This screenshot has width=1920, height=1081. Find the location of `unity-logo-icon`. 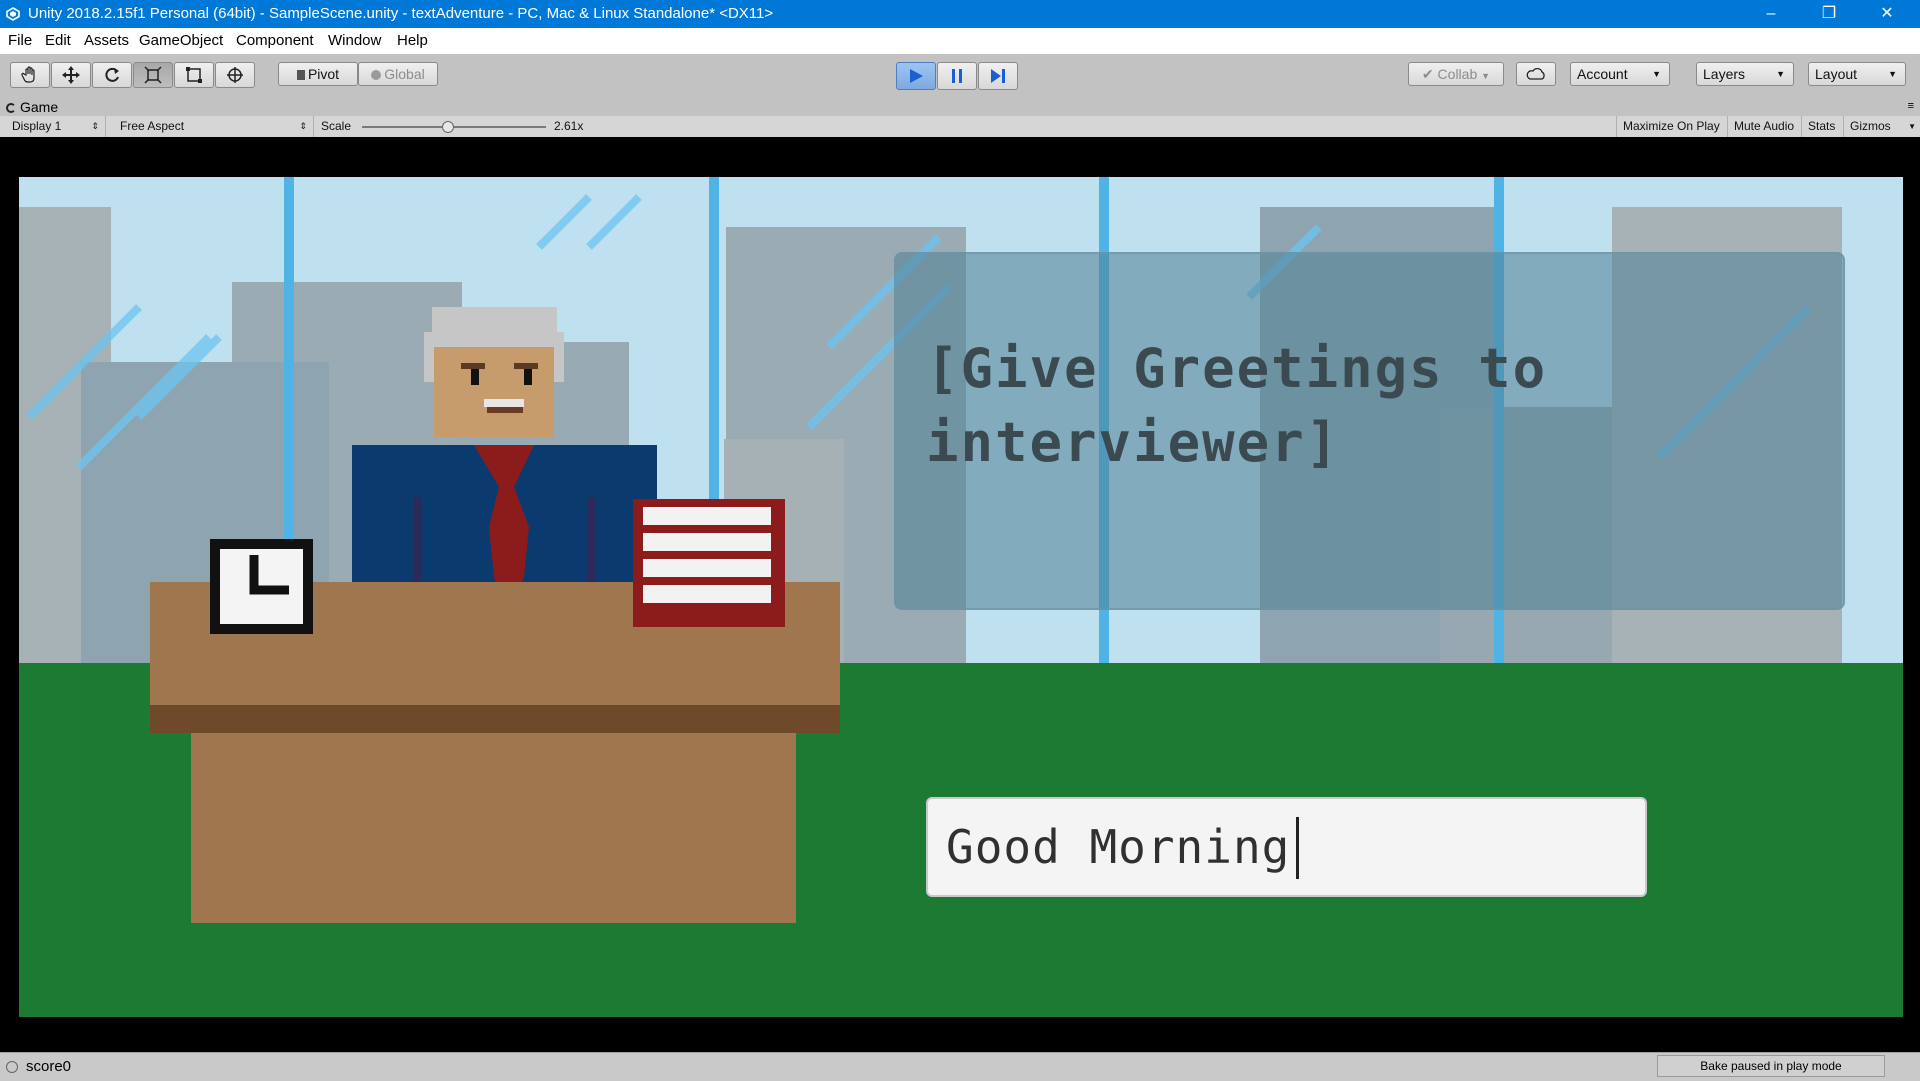

unity-logo-icon is located at coordinates (13, 14).